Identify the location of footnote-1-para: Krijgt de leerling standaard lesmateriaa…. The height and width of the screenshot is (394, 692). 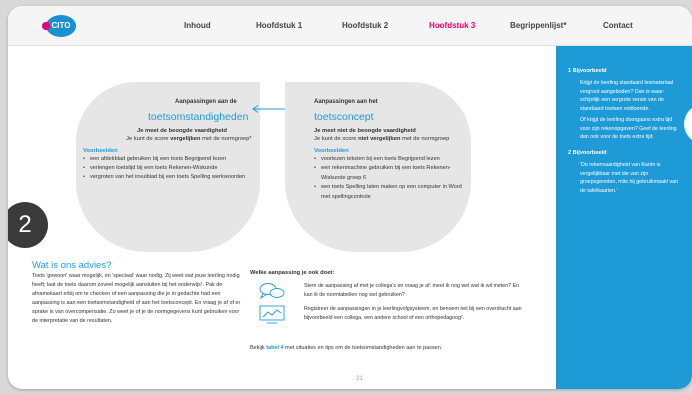
(627, 96).